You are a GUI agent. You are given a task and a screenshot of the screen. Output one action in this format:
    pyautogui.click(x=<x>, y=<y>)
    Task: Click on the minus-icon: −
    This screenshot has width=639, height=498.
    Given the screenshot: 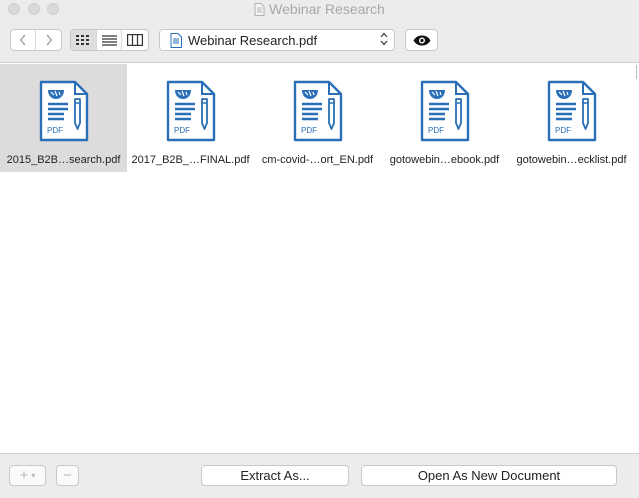 What is the action you would take?
    pyautogui.click(x=67, y=475)
    